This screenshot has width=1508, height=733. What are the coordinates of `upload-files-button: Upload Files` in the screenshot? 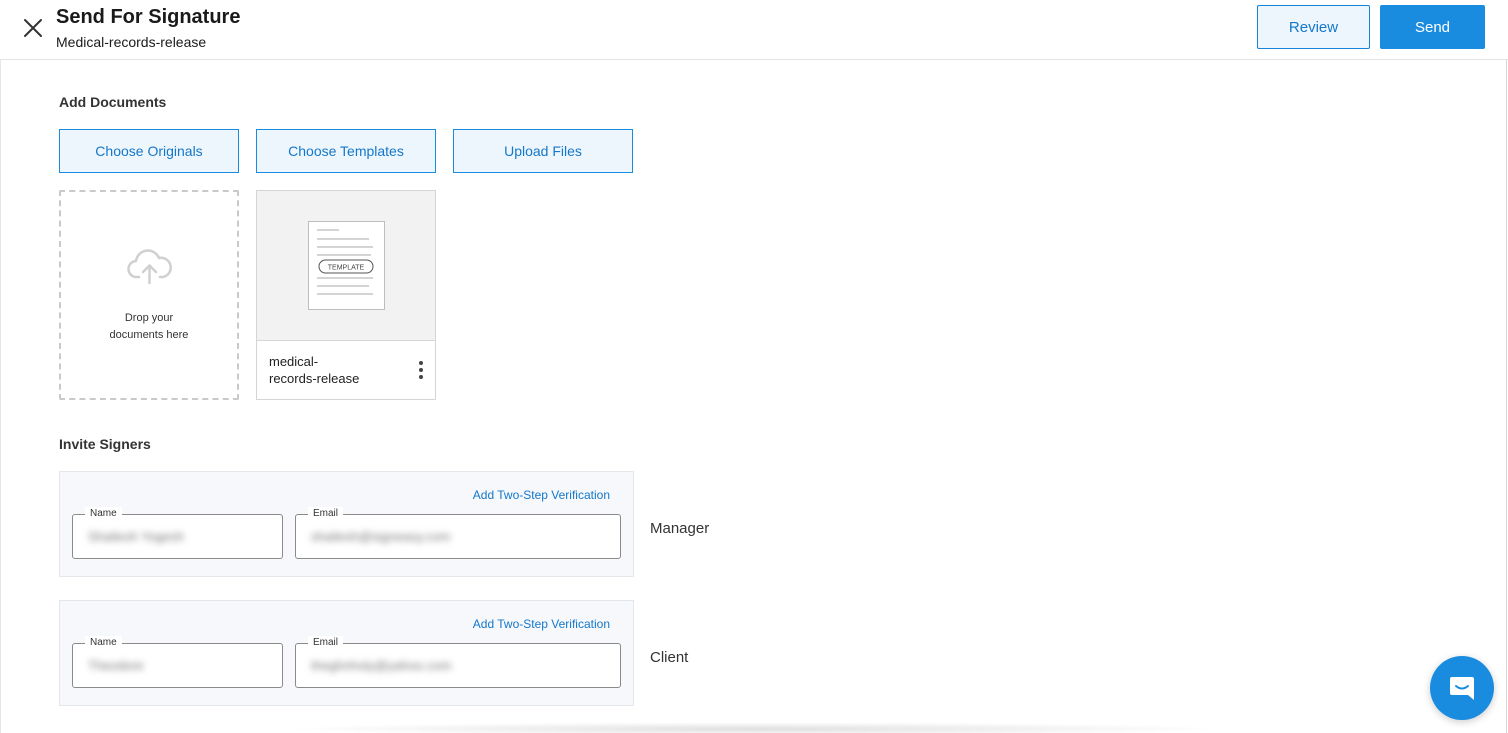 It's located at (543, 151).